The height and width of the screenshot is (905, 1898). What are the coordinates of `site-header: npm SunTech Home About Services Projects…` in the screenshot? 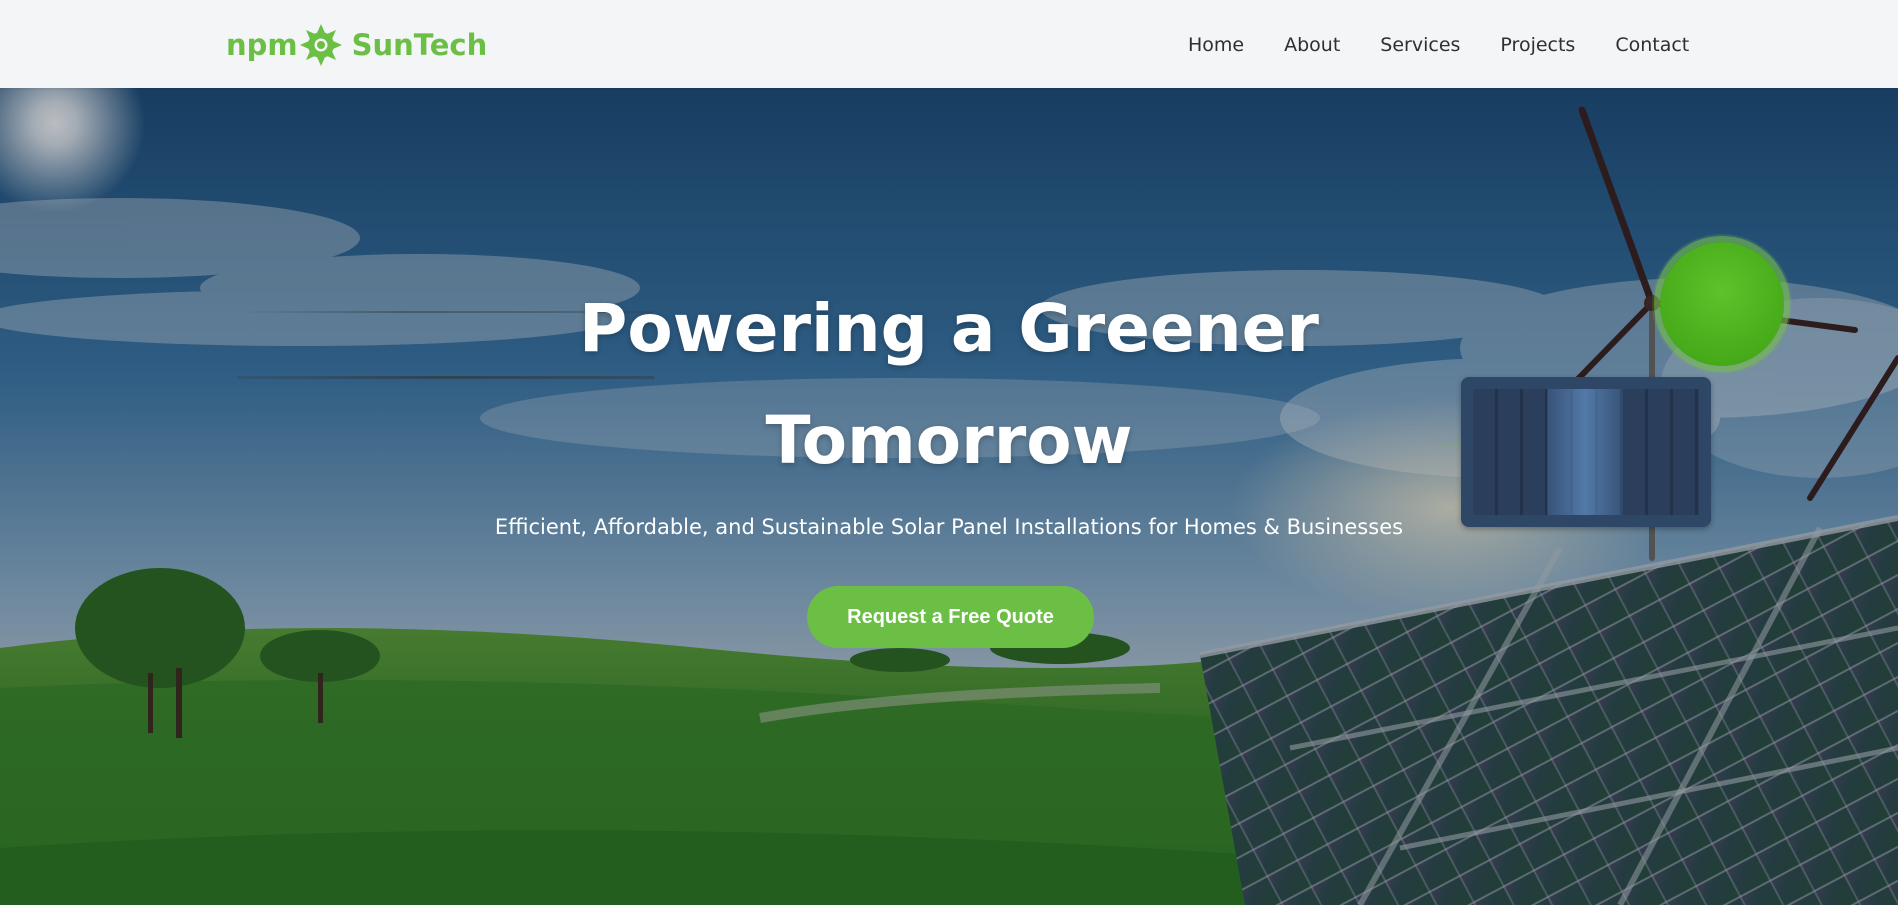 It's located at (949, 44).